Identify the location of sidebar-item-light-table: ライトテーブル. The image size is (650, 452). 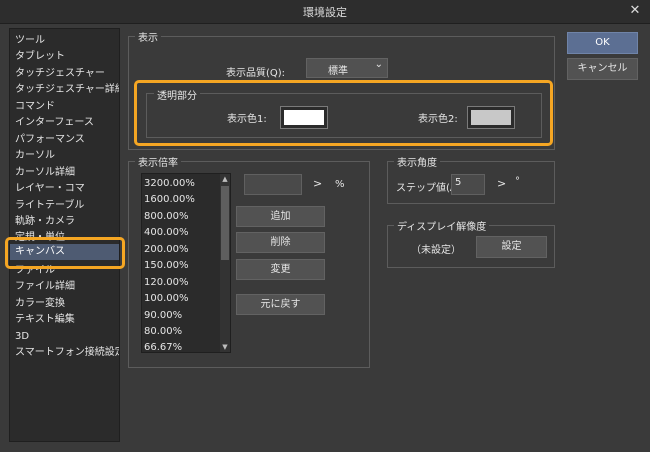
(64, 206).